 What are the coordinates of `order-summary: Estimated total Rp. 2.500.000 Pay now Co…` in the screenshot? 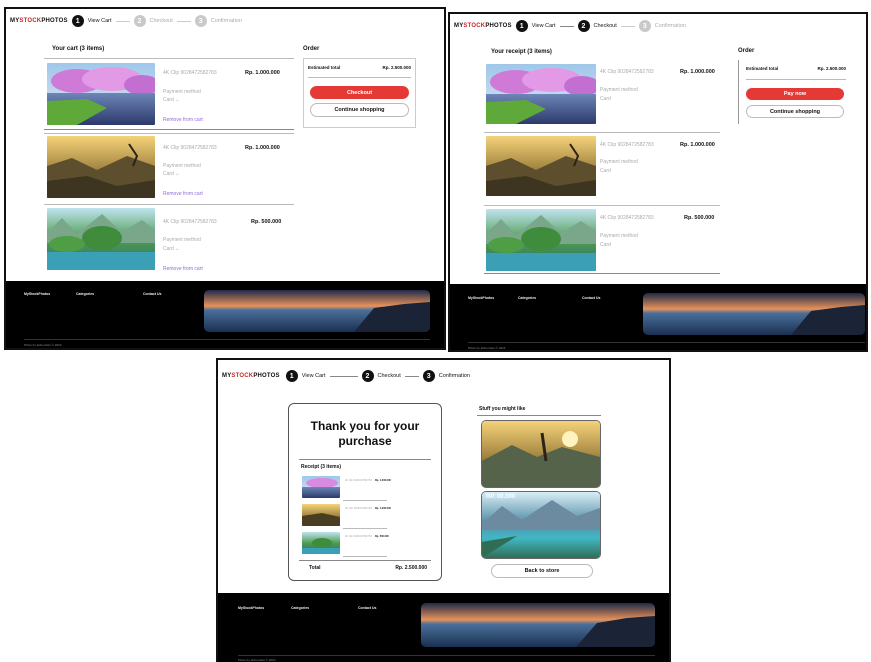 It's located at (794, 92).